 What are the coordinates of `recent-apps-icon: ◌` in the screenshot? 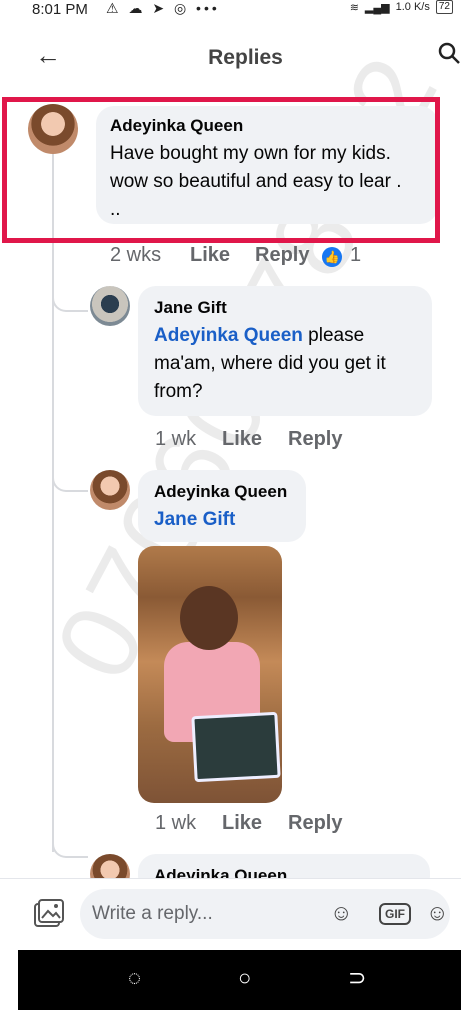 It's located at (134, 978).